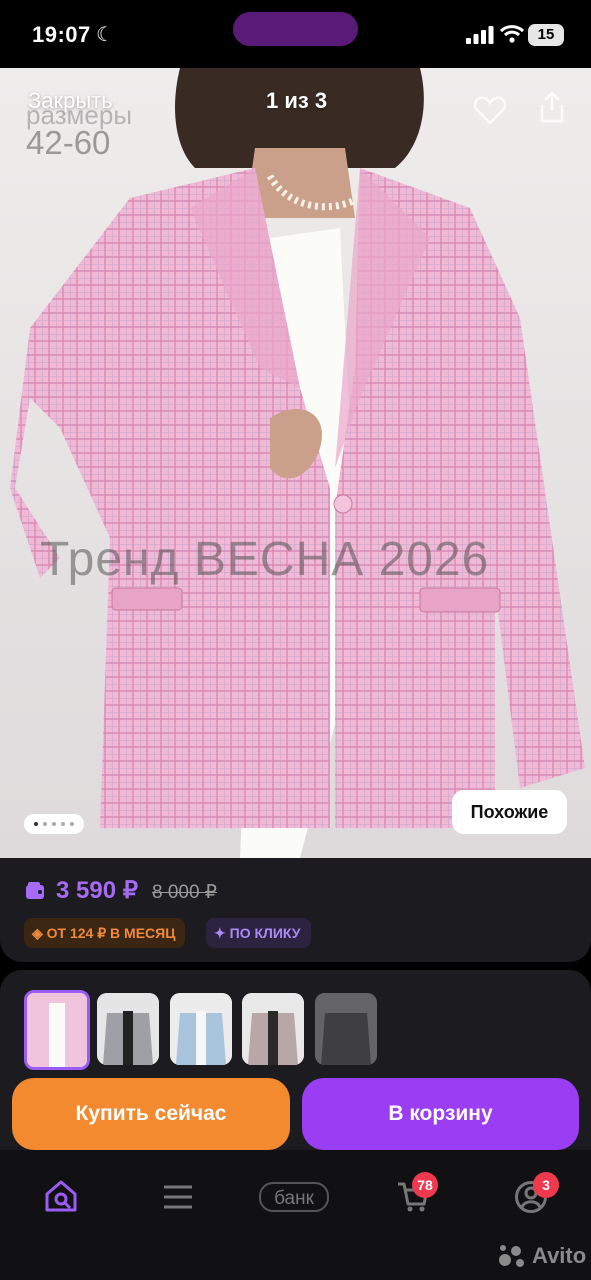  I want to click on quick-buy-label: ПО КЛИКУ, so click(265, 933).